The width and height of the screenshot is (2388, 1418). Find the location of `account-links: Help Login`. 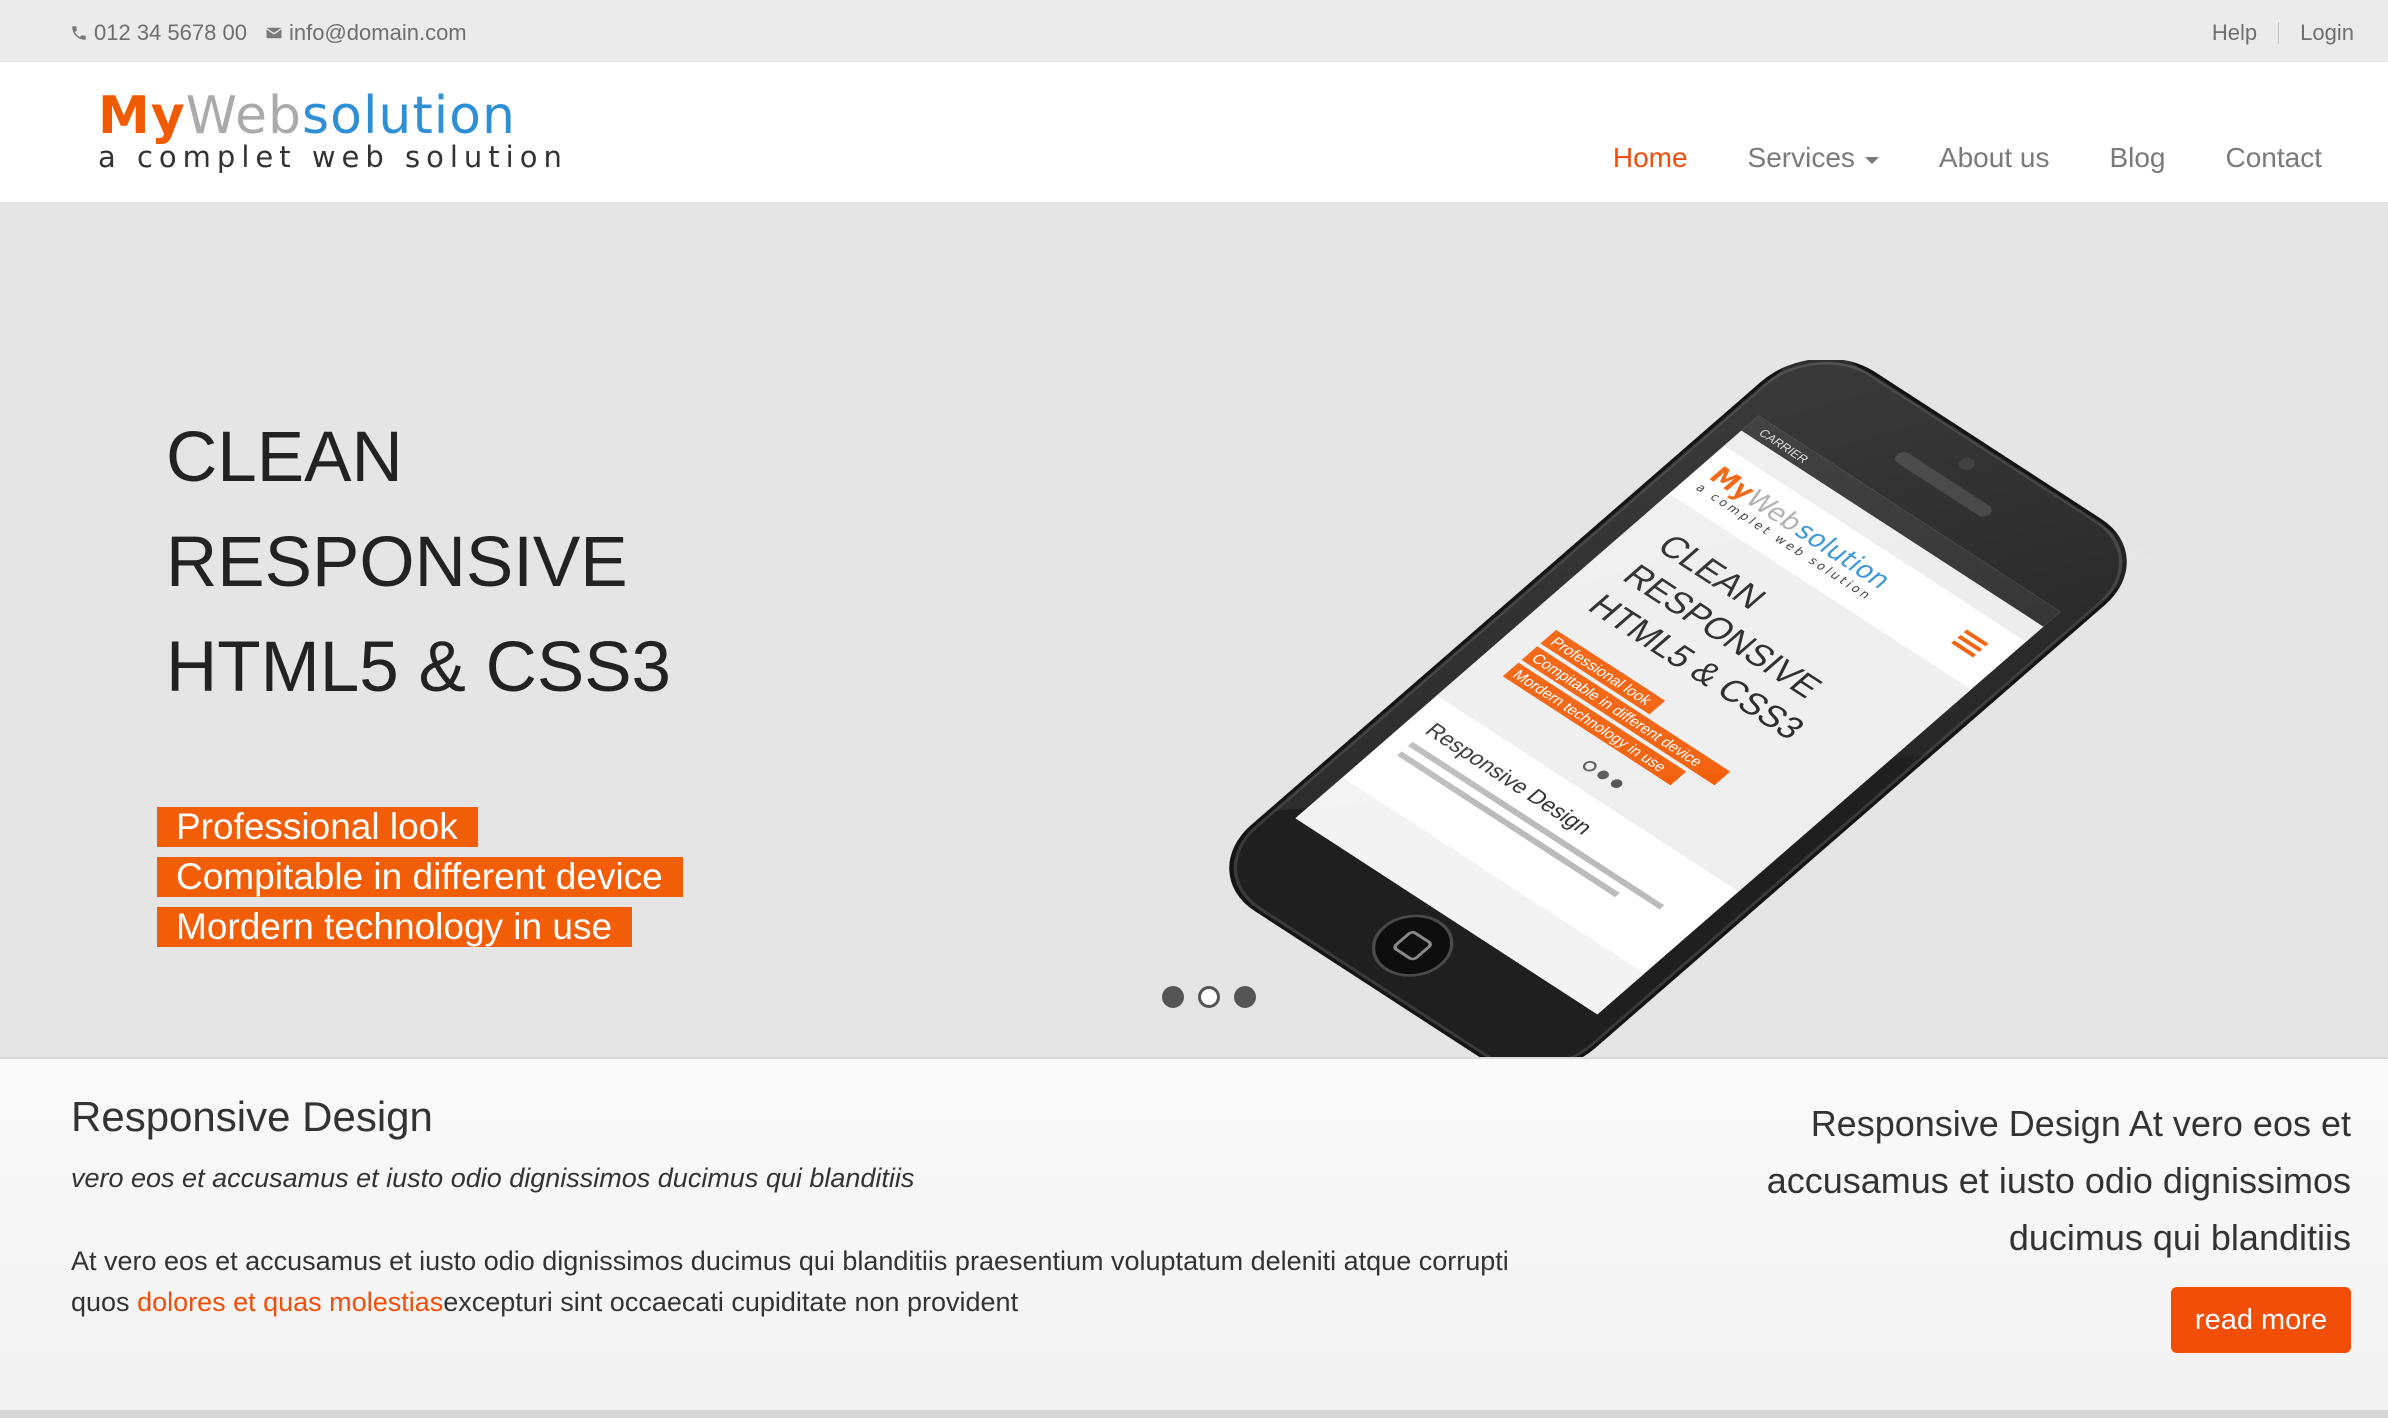

account-links: Help Login is located at coordinates (2283, 33).